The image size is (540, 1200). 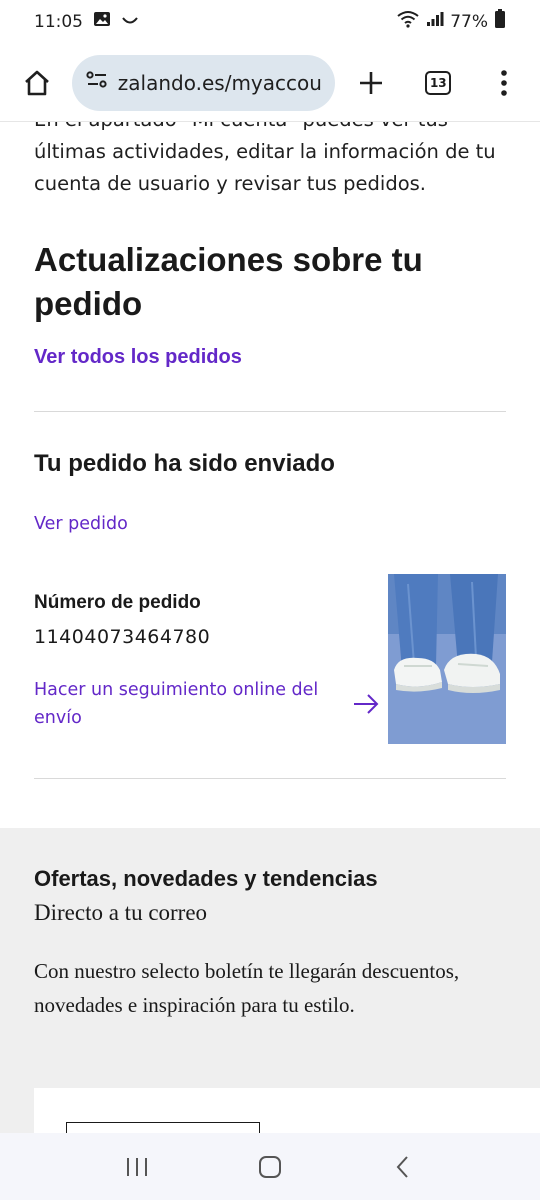 What do you see at coordinates (130, 22) in the screenshot?
I see `smile-notification-icon` at bounding box center [130, 22].